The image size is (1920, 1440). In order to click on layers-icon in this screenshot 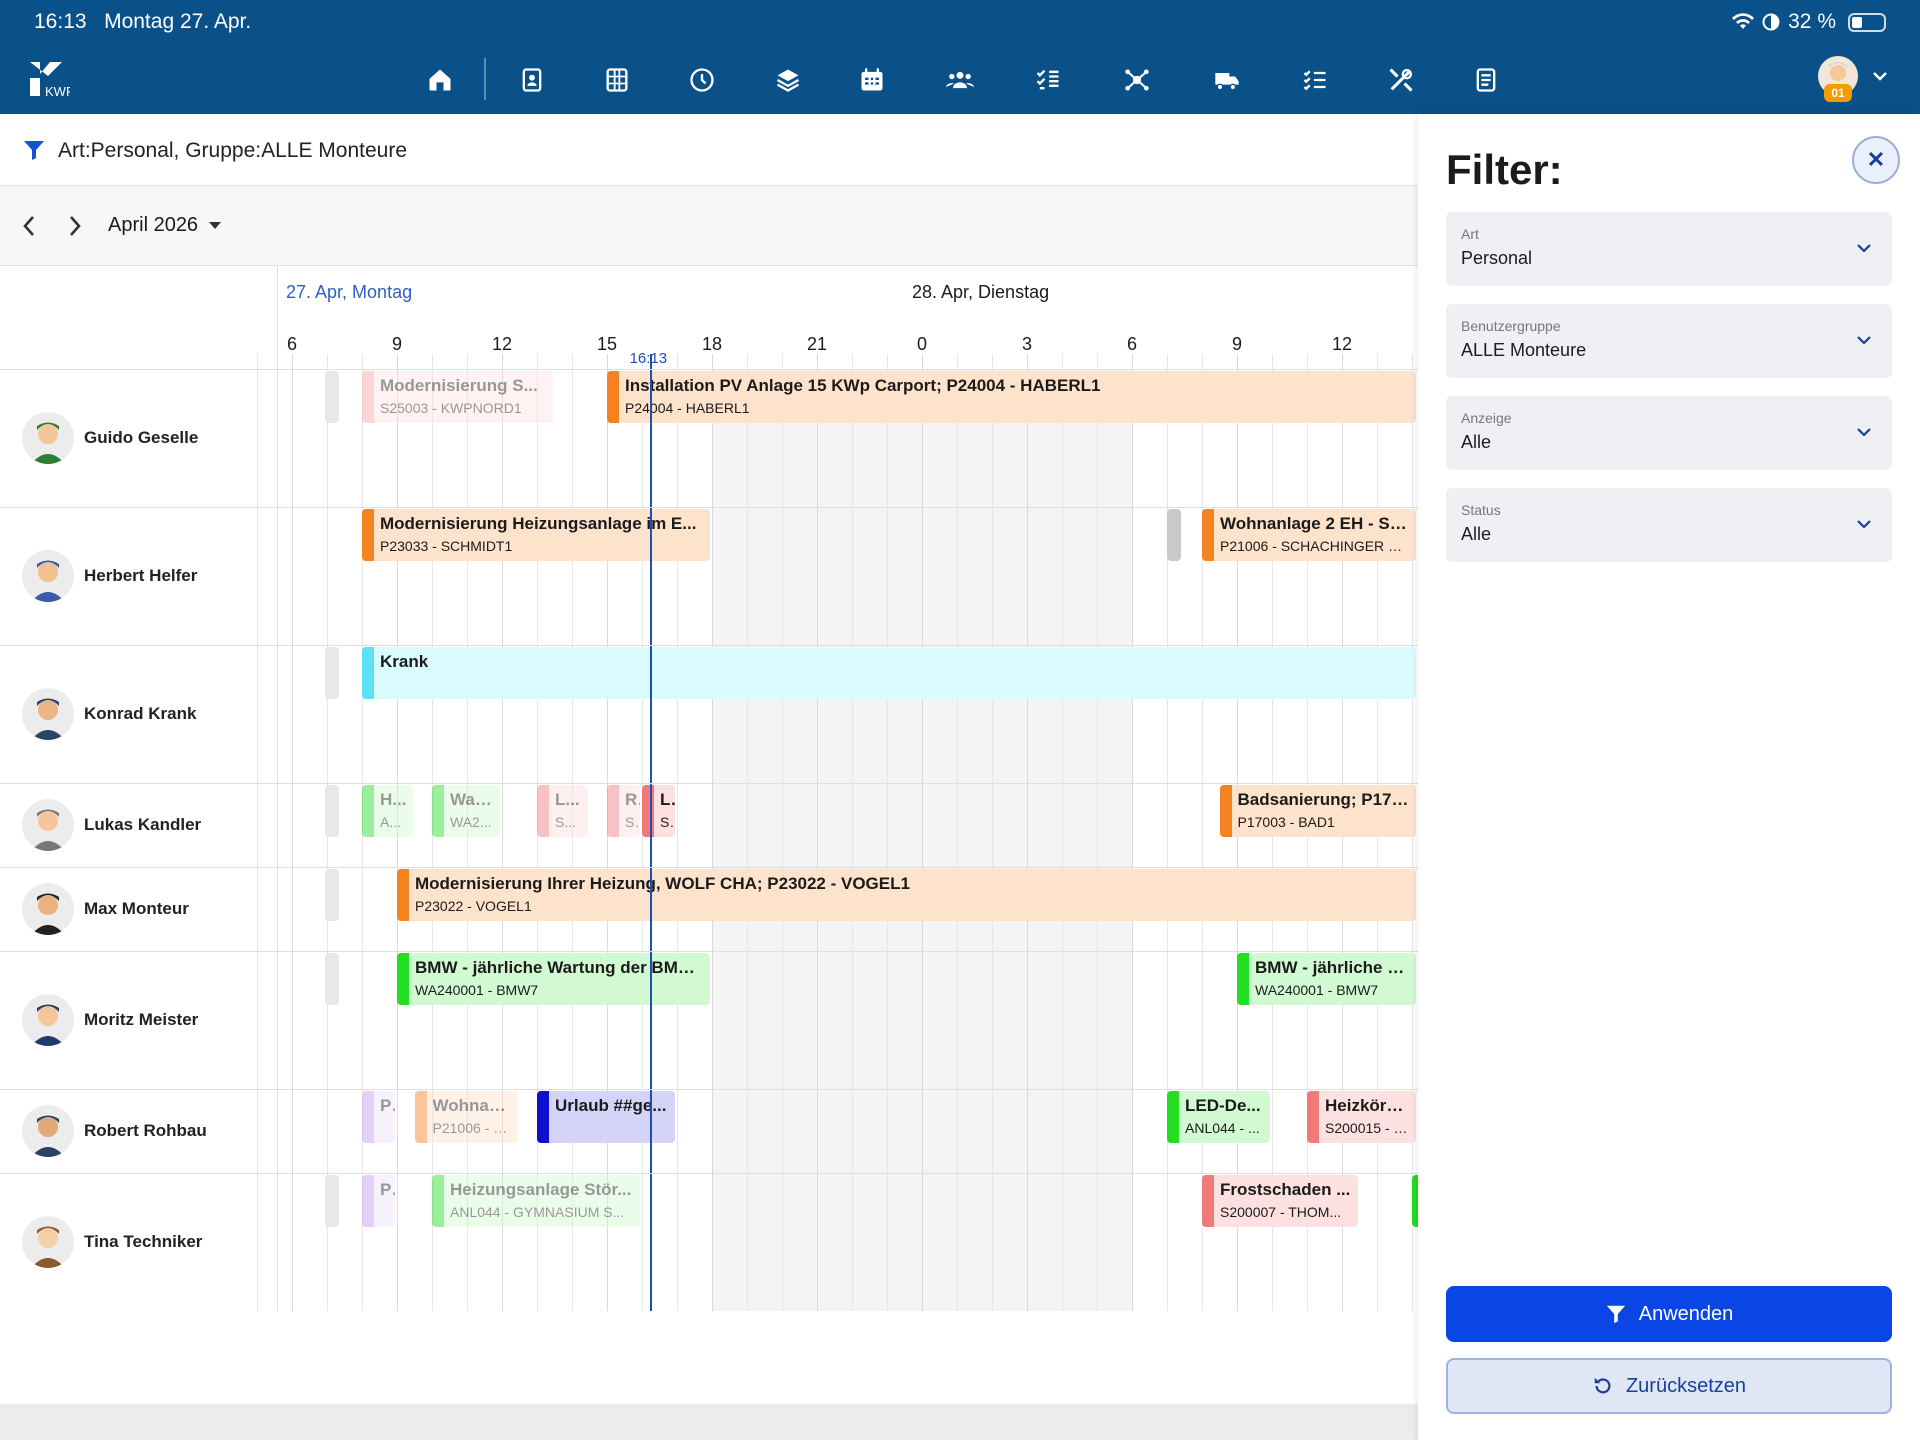, I will do `click(788, 80)`.